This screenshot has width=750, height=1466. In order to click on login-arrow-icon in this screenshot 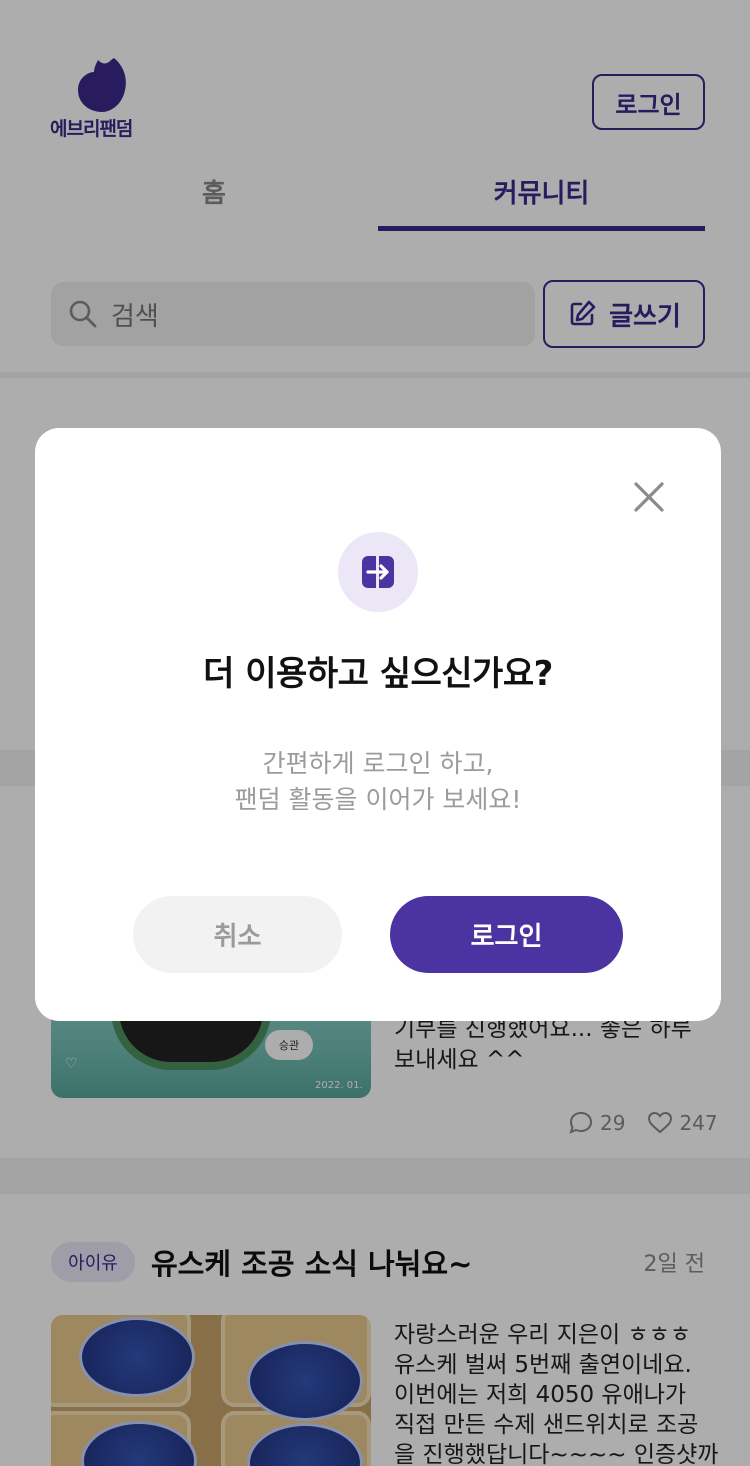, I will do `click(378, 572)`.